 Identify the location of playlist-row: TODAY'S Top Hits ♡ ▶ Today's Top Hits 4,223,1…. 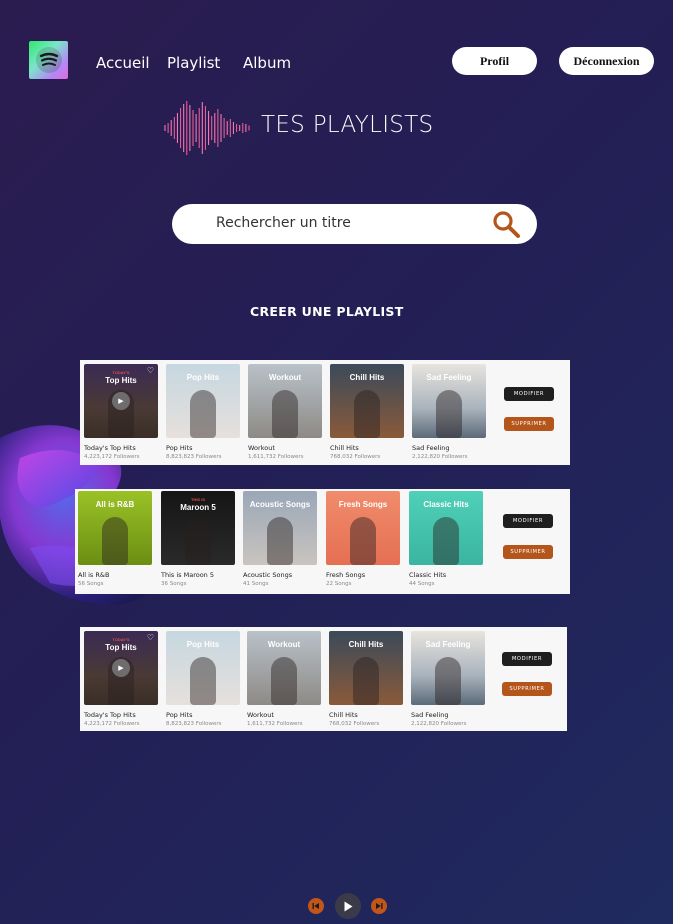
(323, 679).